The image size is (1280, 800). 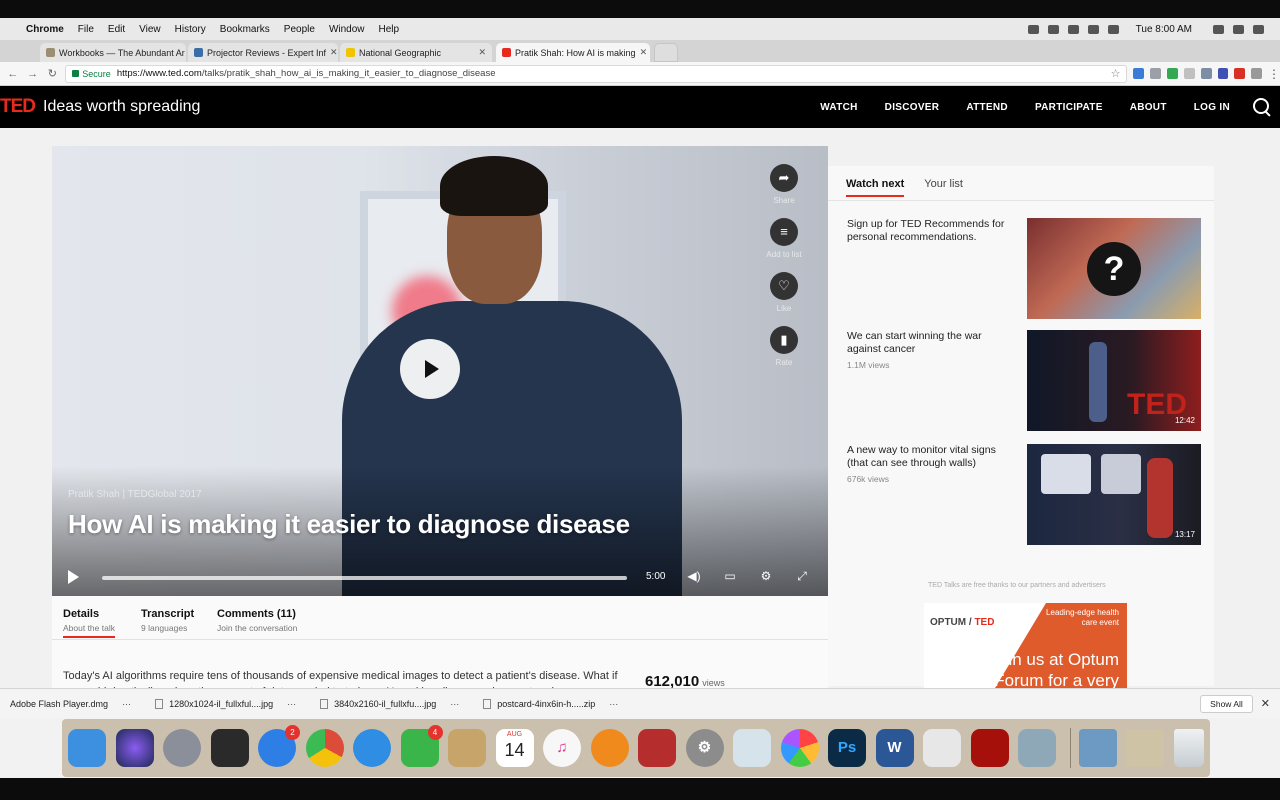 What do you see at coordinates (609, 748) in the screenshot?
I see `ibooks-icon` at bounding box center [609, 748].